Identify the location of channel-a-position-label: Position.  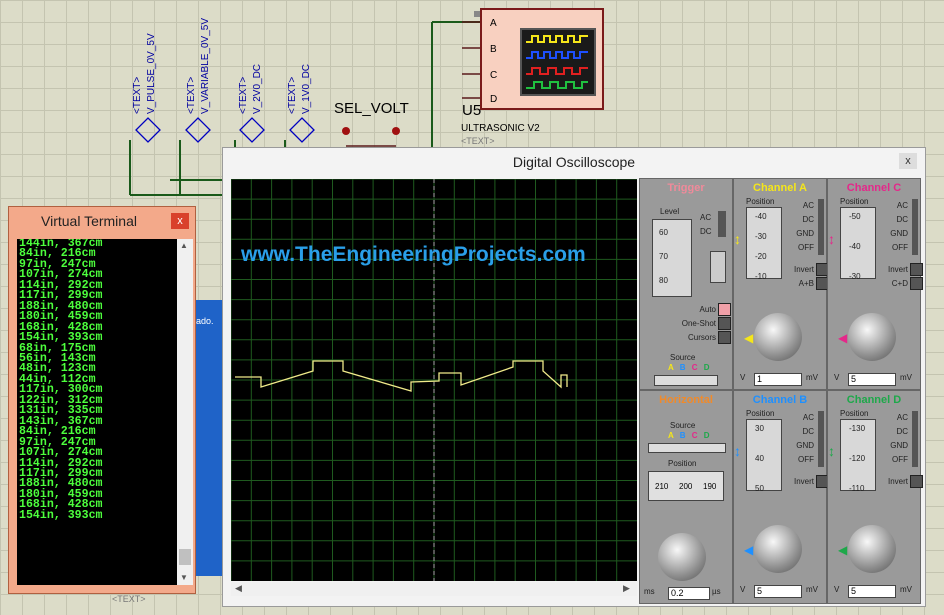
(760, 201).